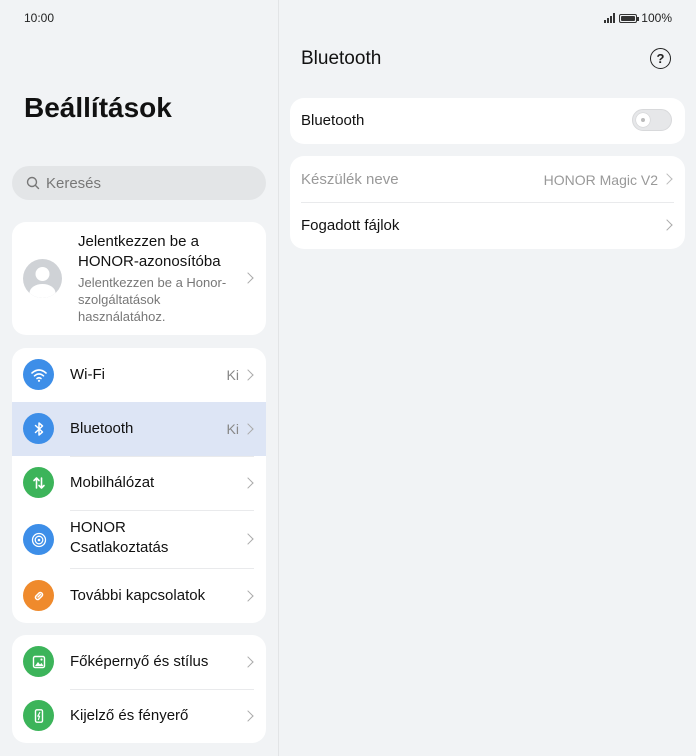 The width and height of the screenshot is (696, 756). I want to click on display-group: Főképernyő és stílus Kijelző és fényerő, so click(139, 689).